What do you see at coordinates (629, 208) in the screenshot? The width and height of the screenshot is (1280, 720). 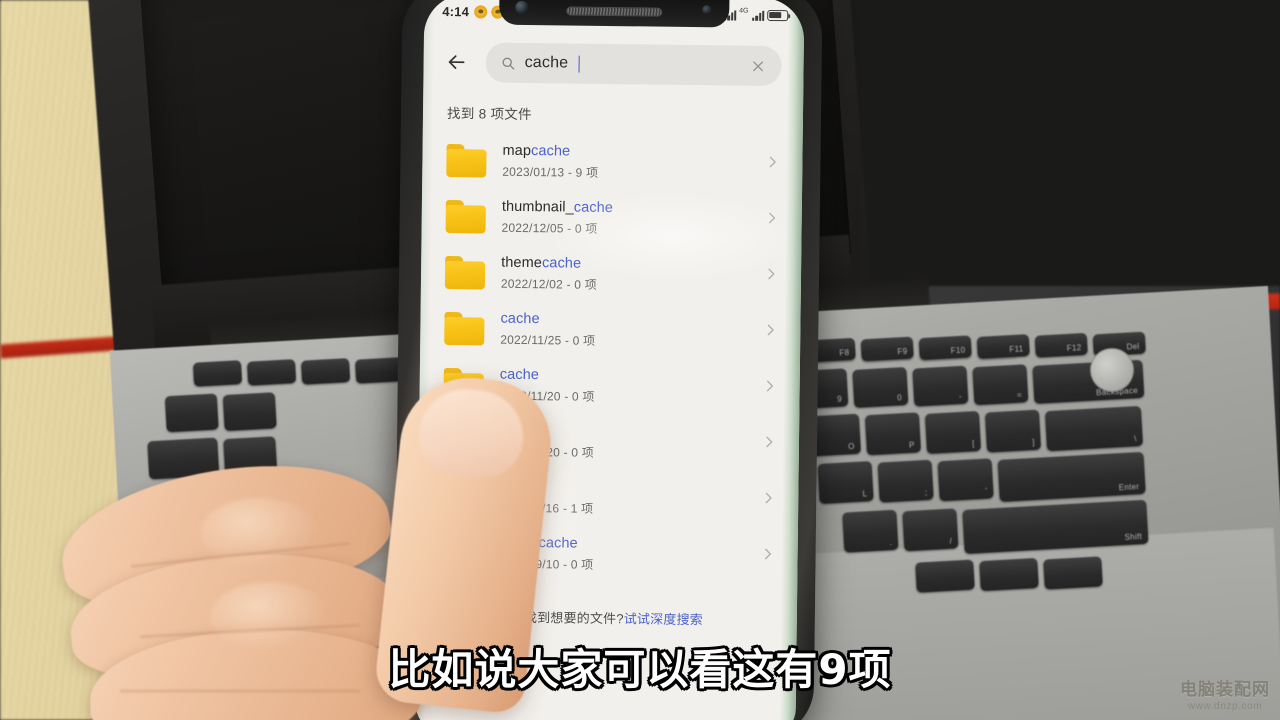 I see `list-item-name: thumbnail_cache` at bounding box center [629, 208].